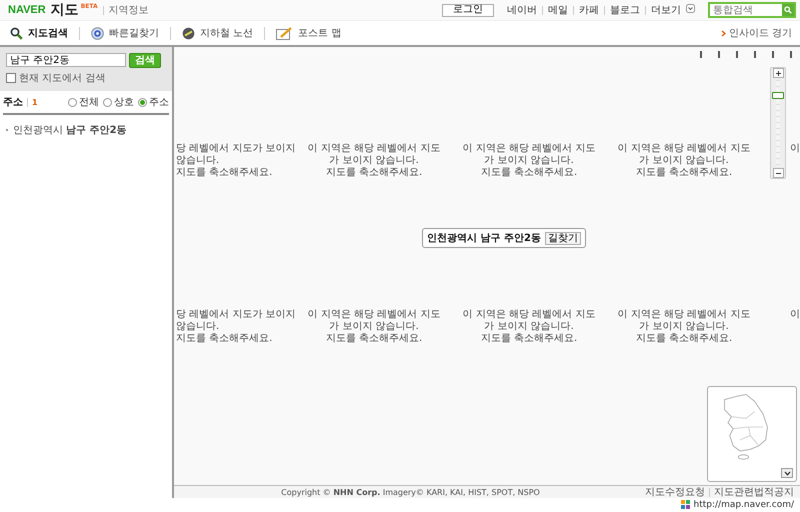 The width and height of the screenshot is (800, 512). I want to click on zoom-in-button, so click(778, 73).